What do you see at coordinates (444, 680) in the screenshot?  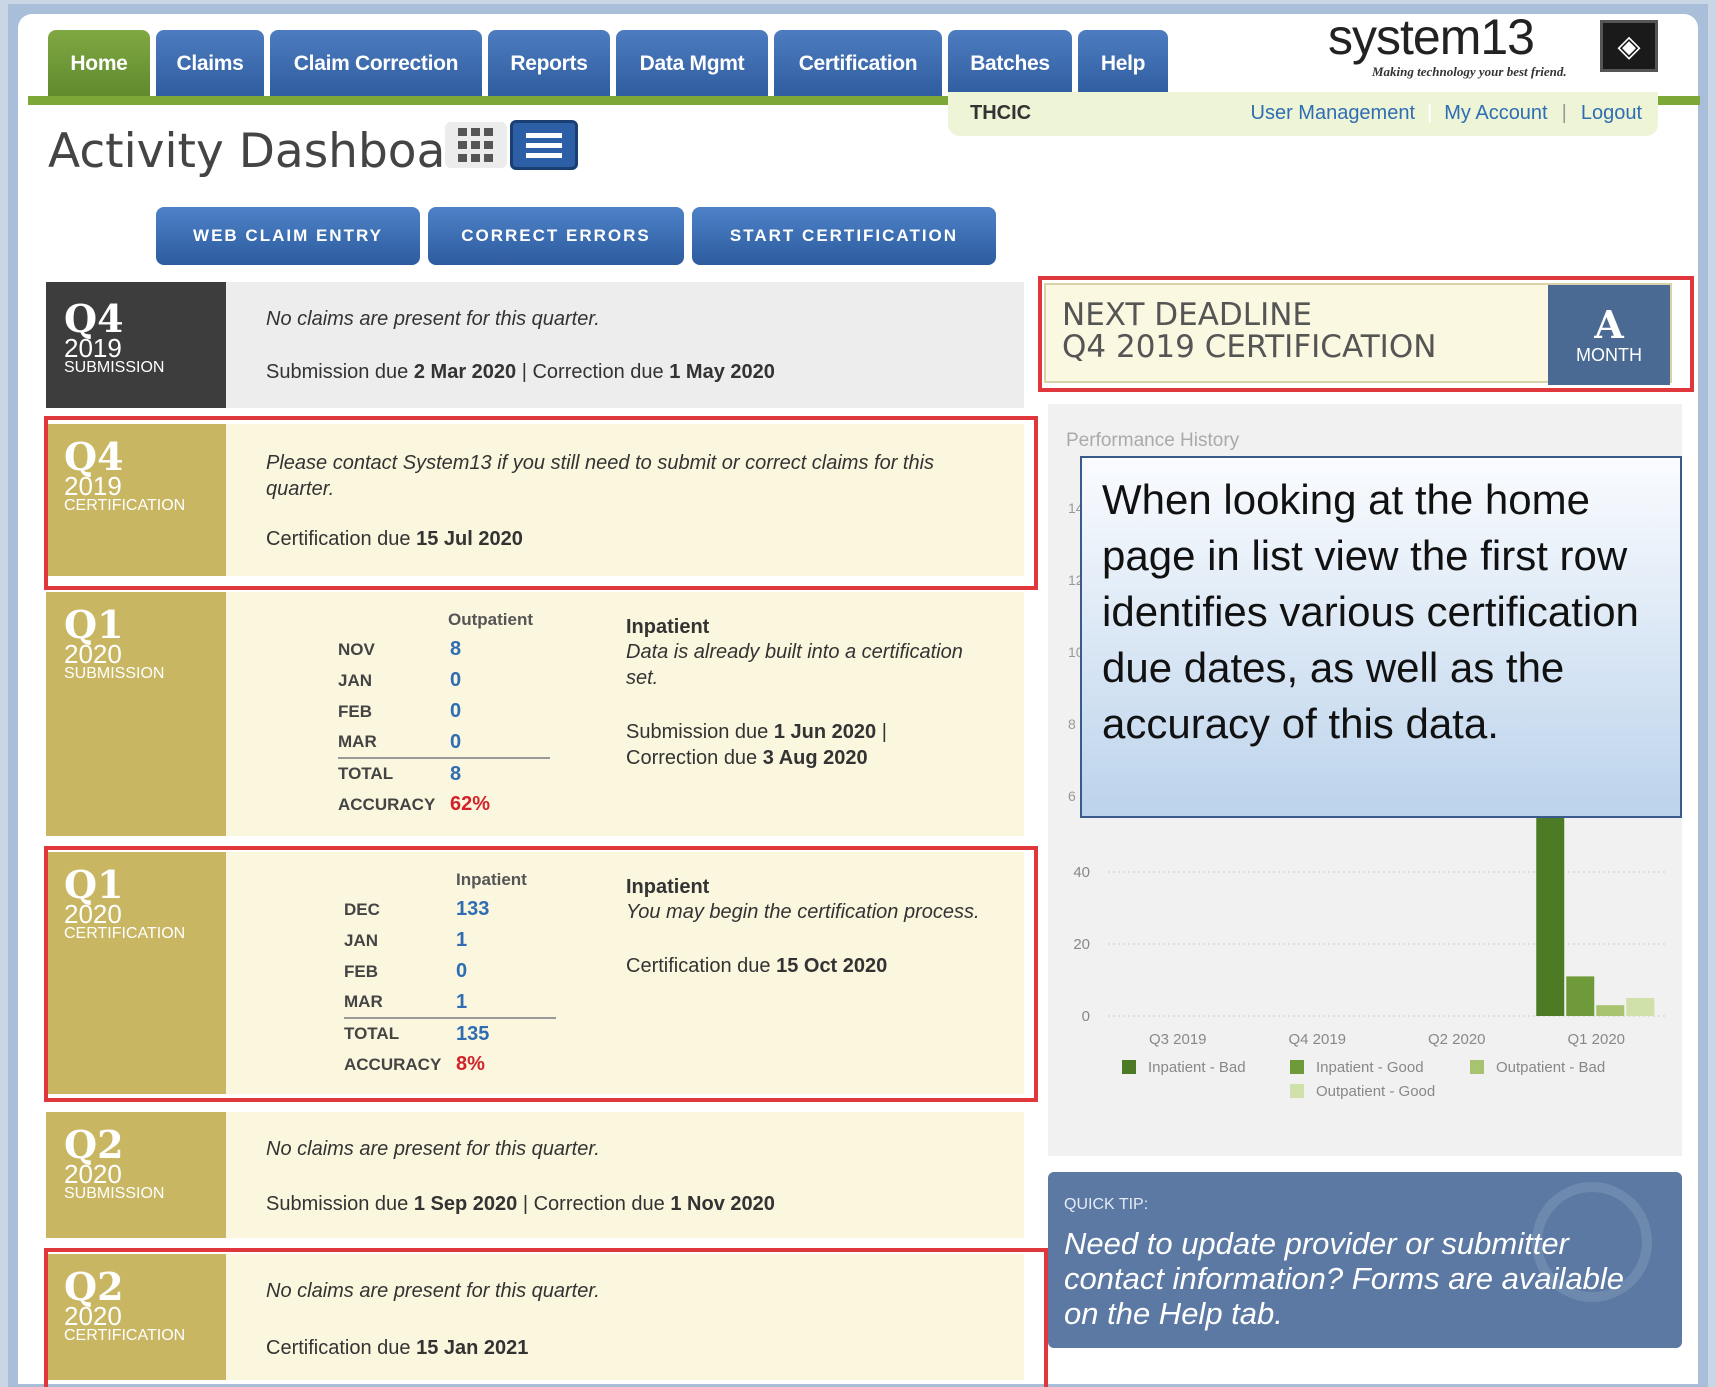 I see `stats-row: JAN 0` at bounding box center [444, 680].